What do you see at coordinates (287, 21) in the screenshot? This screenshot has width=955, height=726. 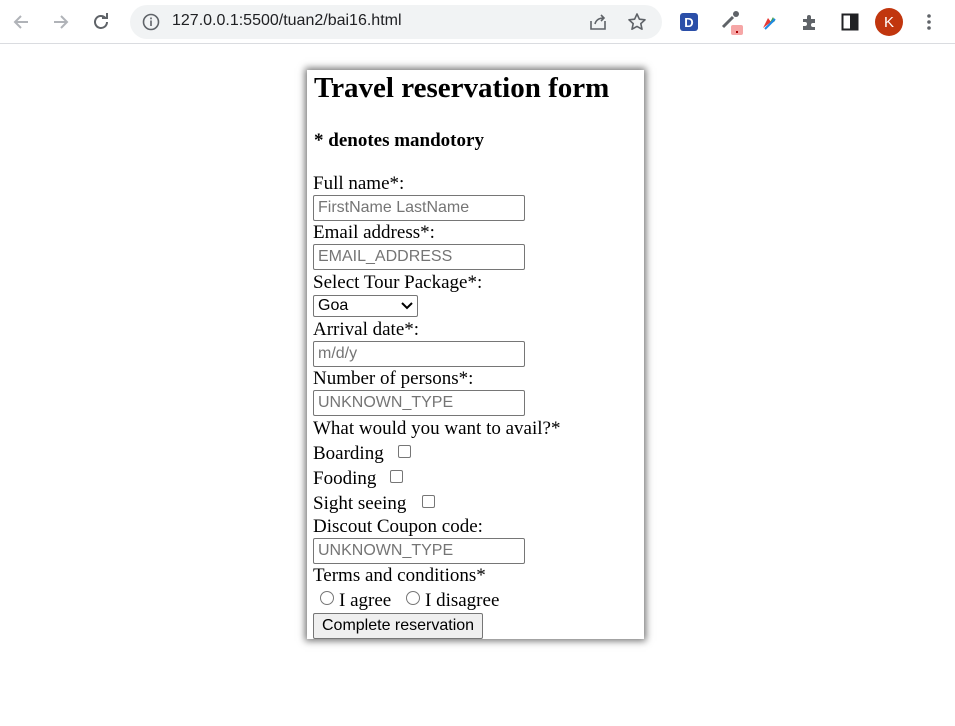 I see `url-text: 127.0.0.1:5500/tuan2/bai16.html` at bounding box center [287, 21].